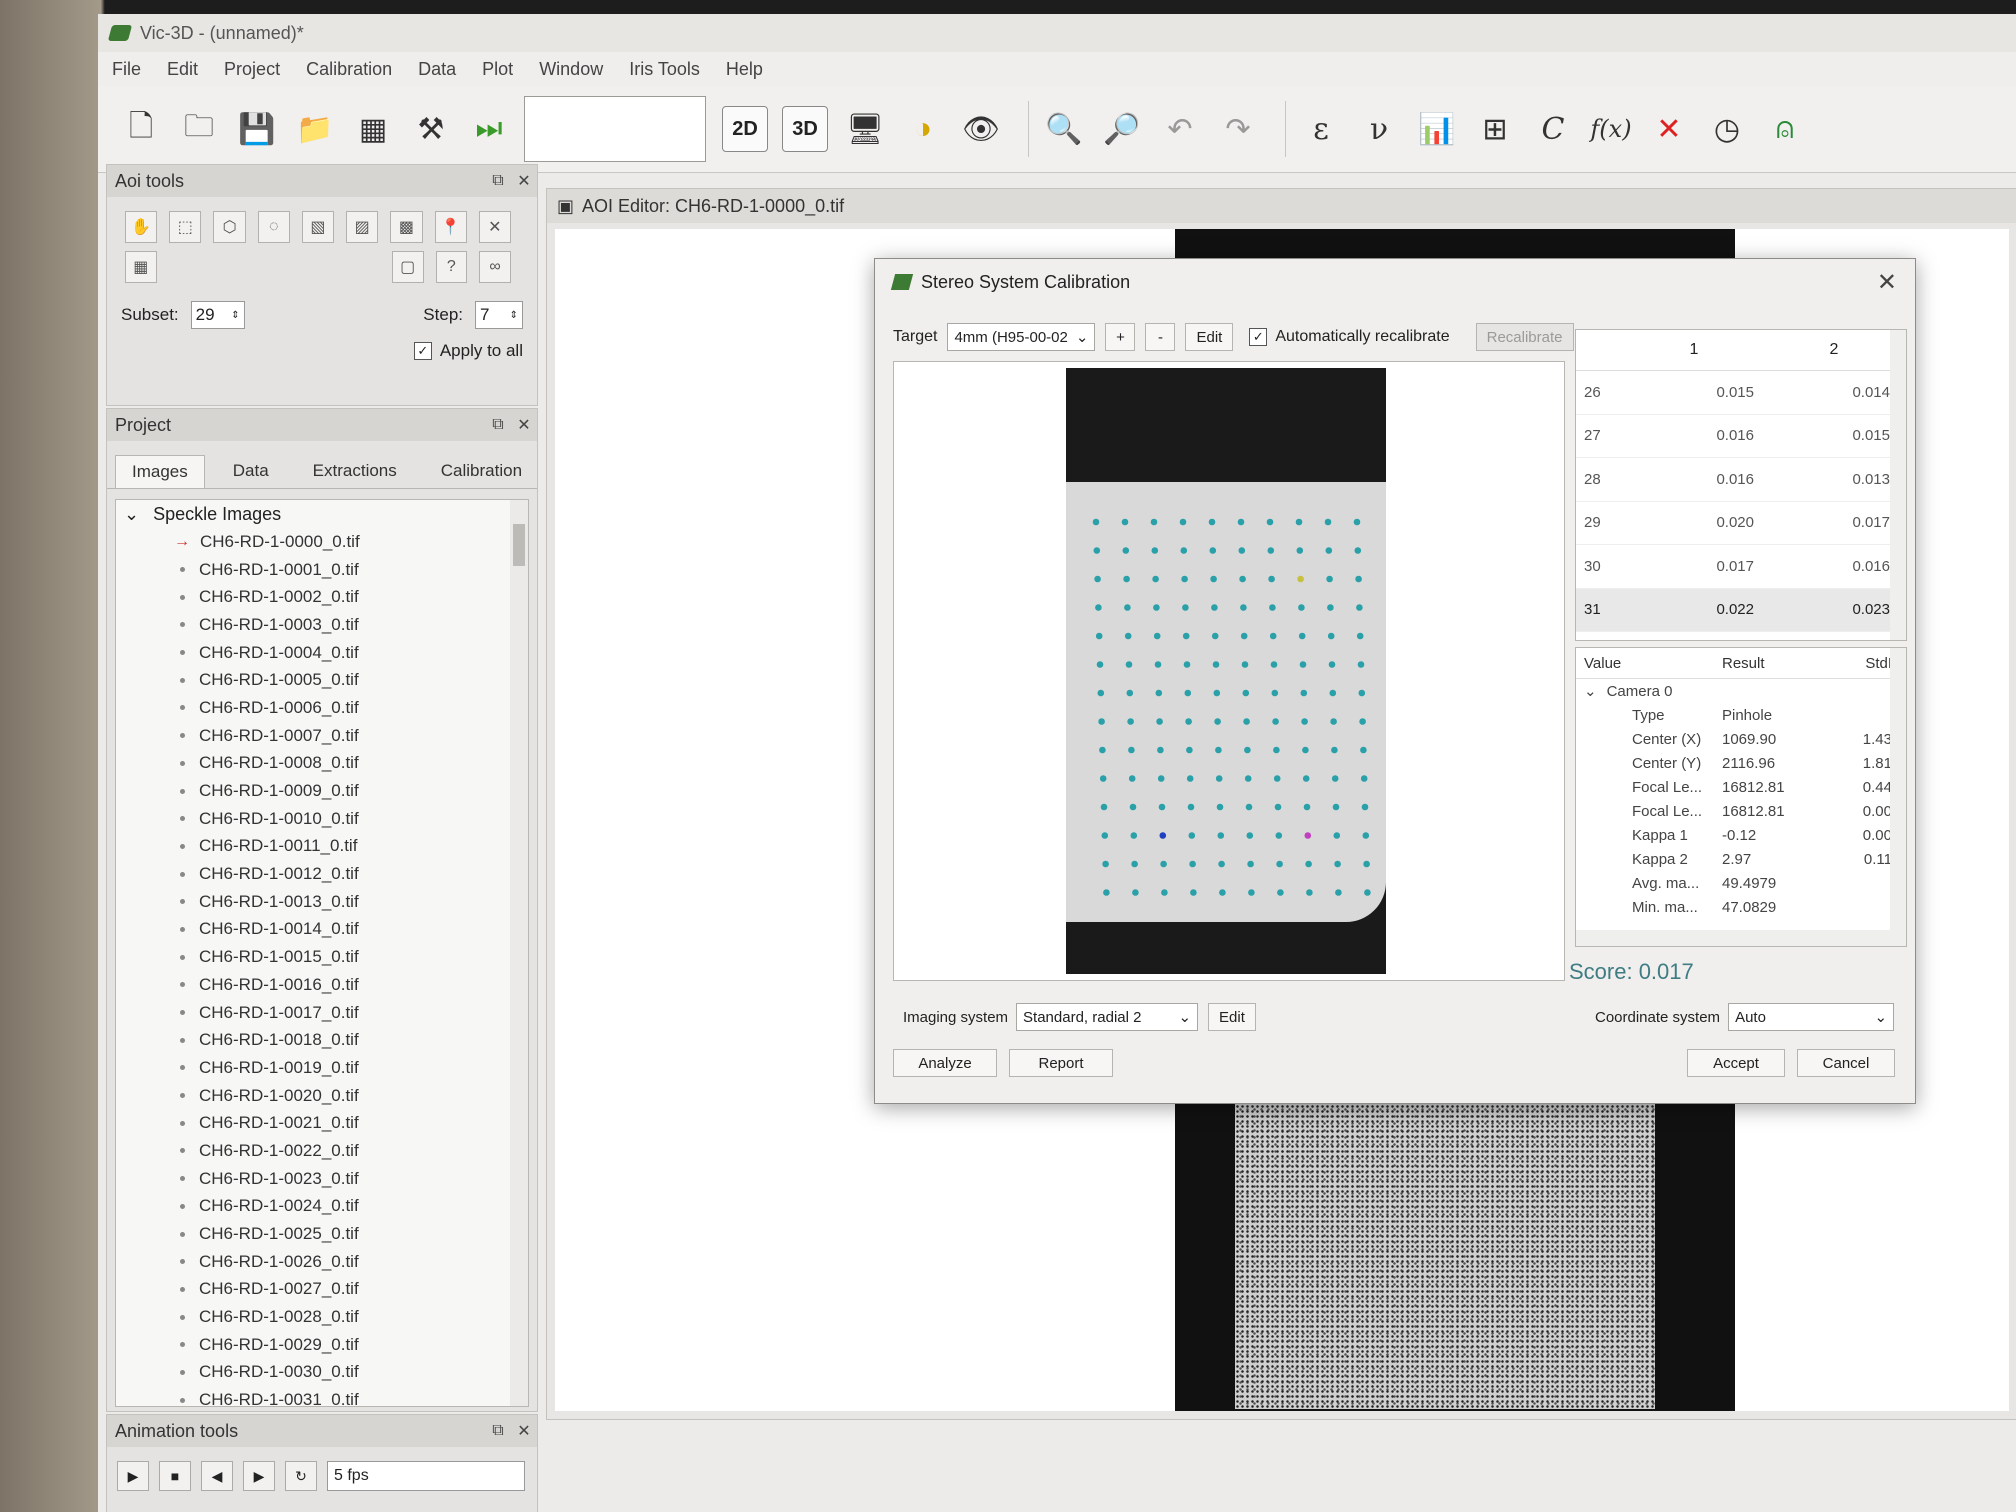 This screenshot has width=2016, height=1512. I want to click on loop-icon: ↻, so click(301, 1476).